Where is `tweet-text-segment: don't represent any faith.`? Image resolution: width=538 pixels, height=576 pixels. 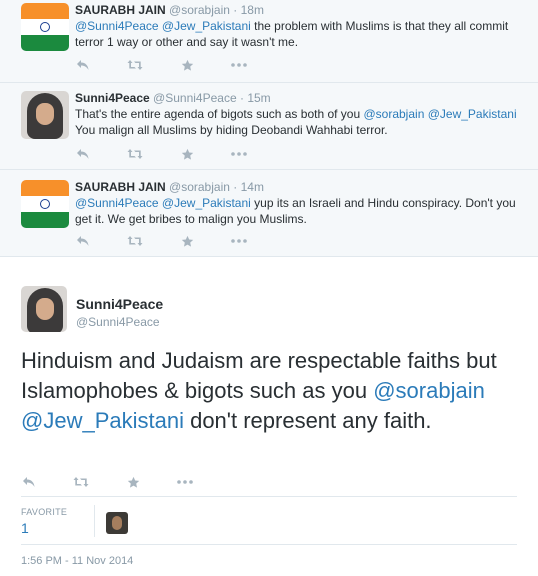
tweet-text-segment: don't represent any faith. is located at coordinates (307, 420).